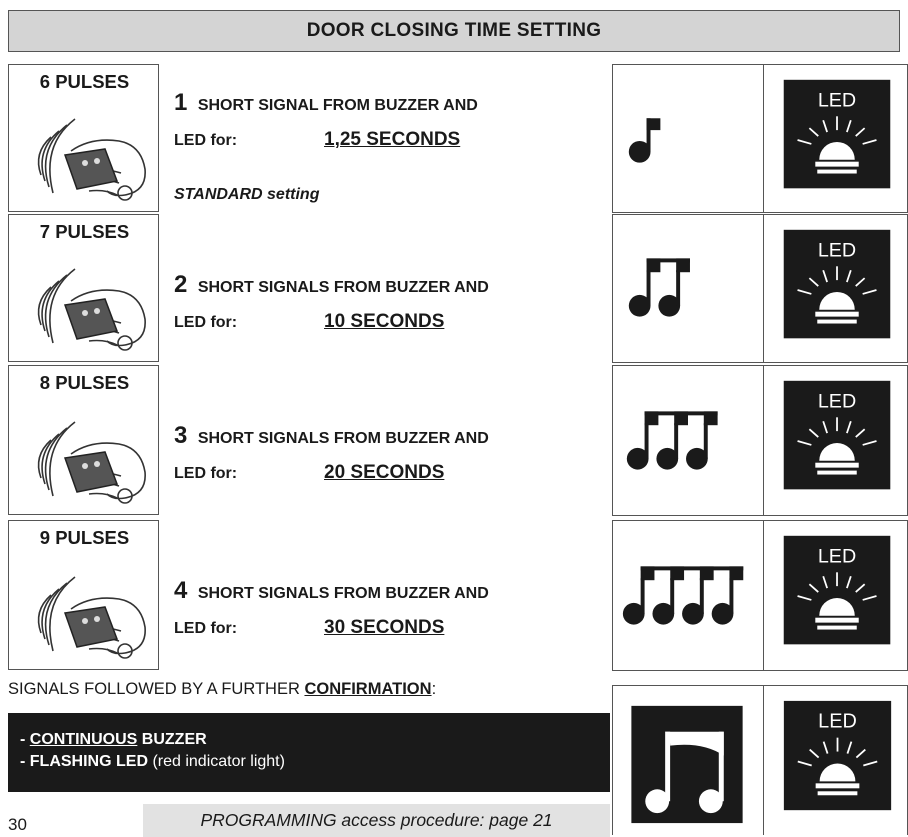 The image size is (908, 837). Describe the element at coordinates (368, 689) in the screenshot. I see `confirmation-emphasis: CONFIRMATION` at that location.